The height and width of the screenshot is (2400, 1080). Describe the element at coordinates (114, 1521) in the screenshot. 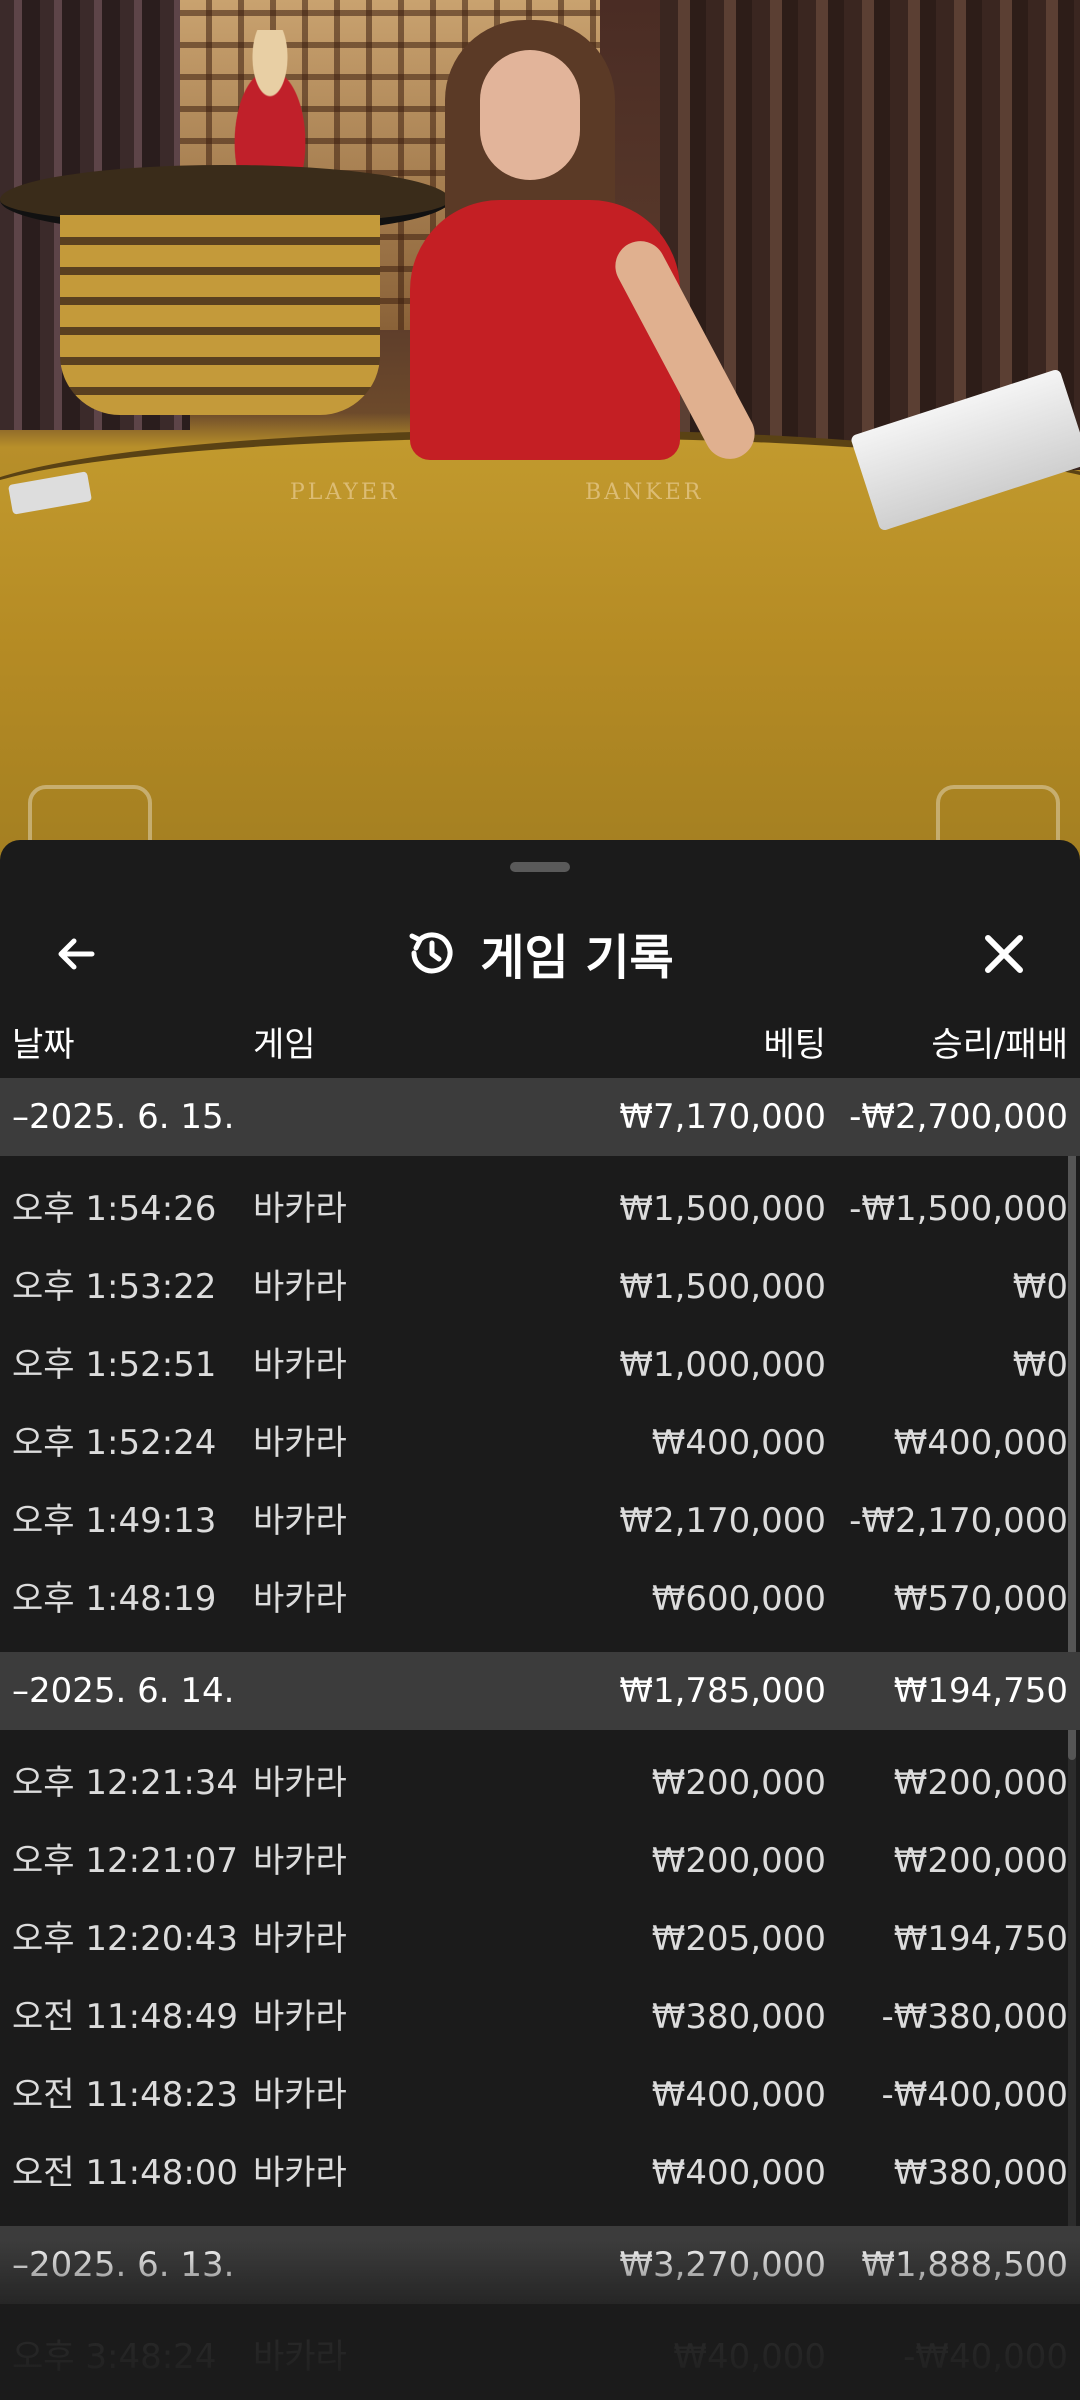

I see `row-time: 오후 1:49:13` at that location.